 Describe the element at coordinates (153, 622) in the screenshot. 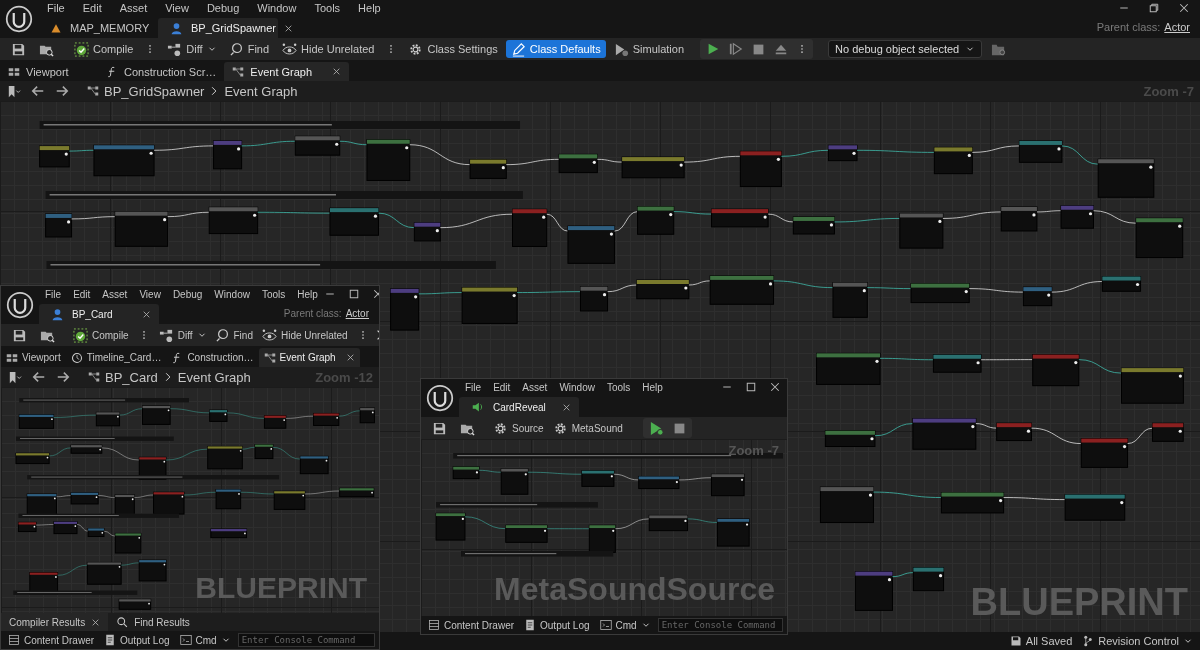

I see `panel-tab: Find Results` at that location.